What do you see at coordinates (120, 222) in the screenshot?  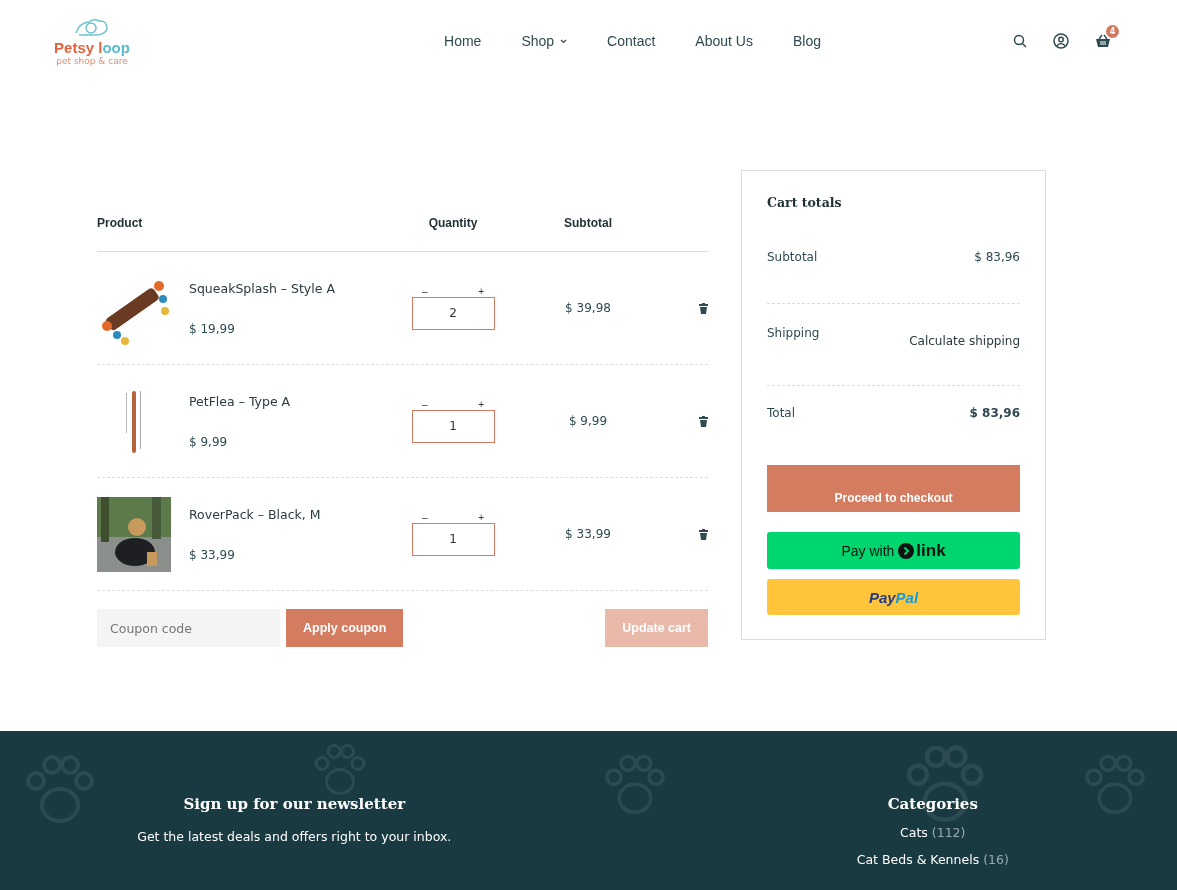 I see `column-header: Product` at bounding box center [120, 222].